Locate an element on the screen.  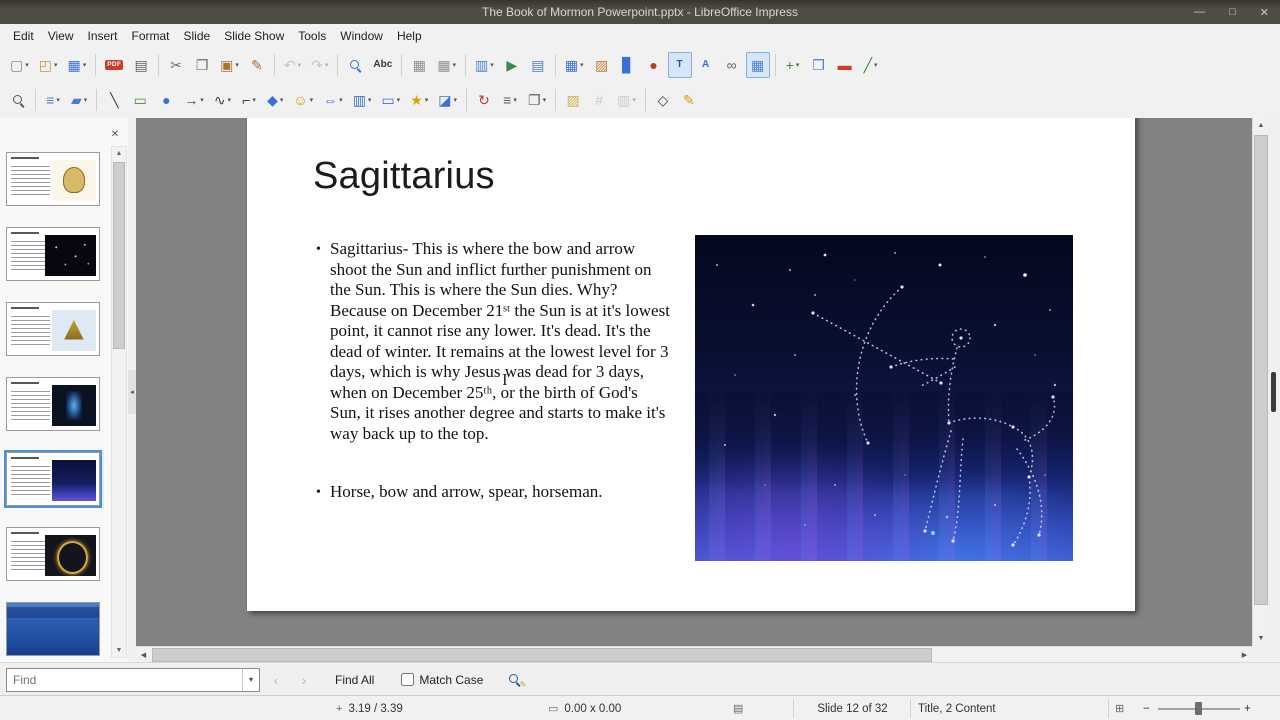
insert-hyperlink-button: ∞ is located at coordinates (732, 65).